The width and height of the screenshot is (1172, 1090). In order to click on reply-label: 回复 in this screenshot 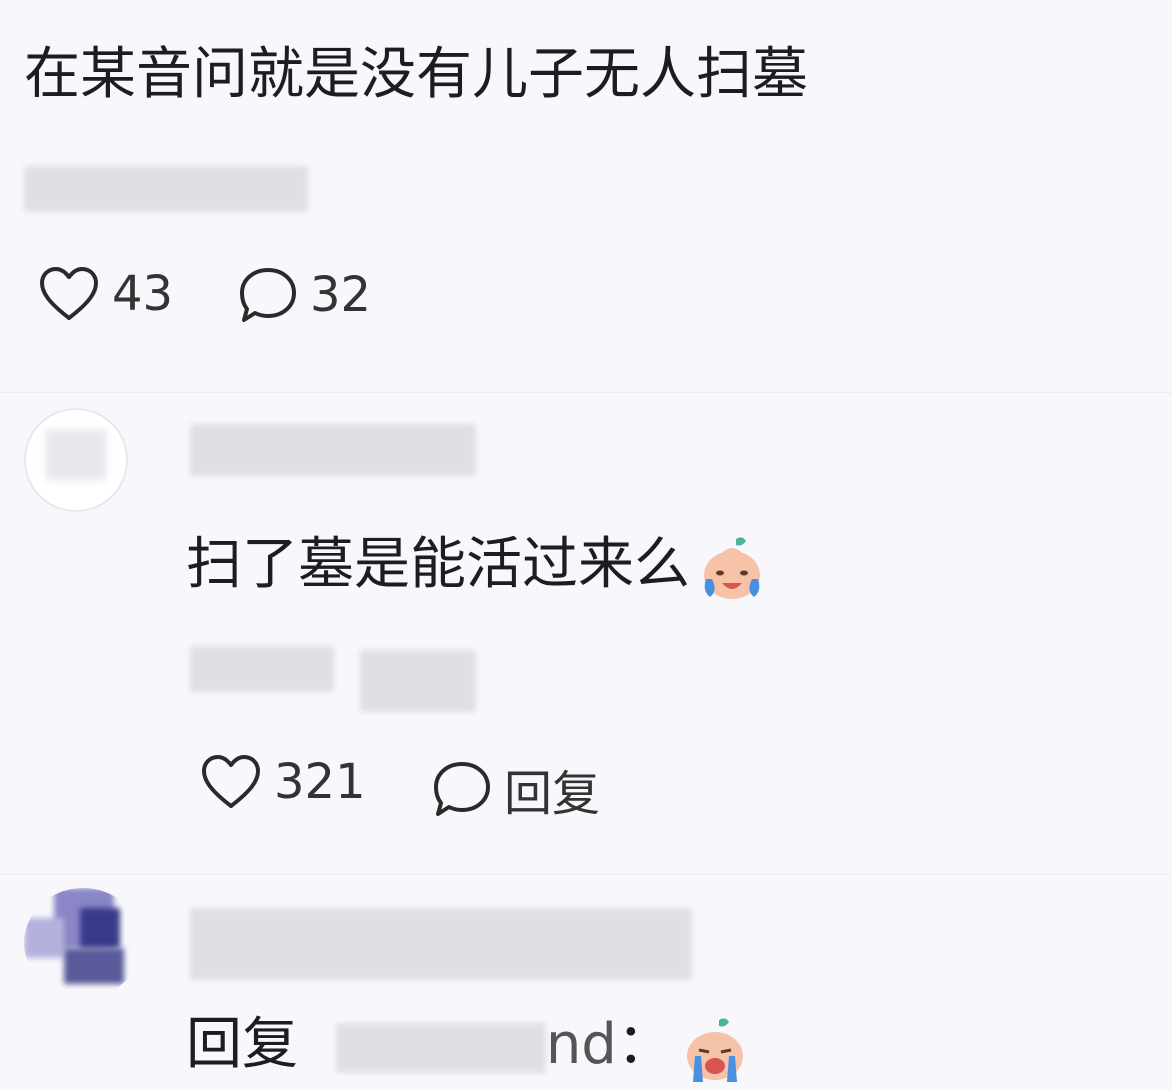, I will do `click(552, 794)`.